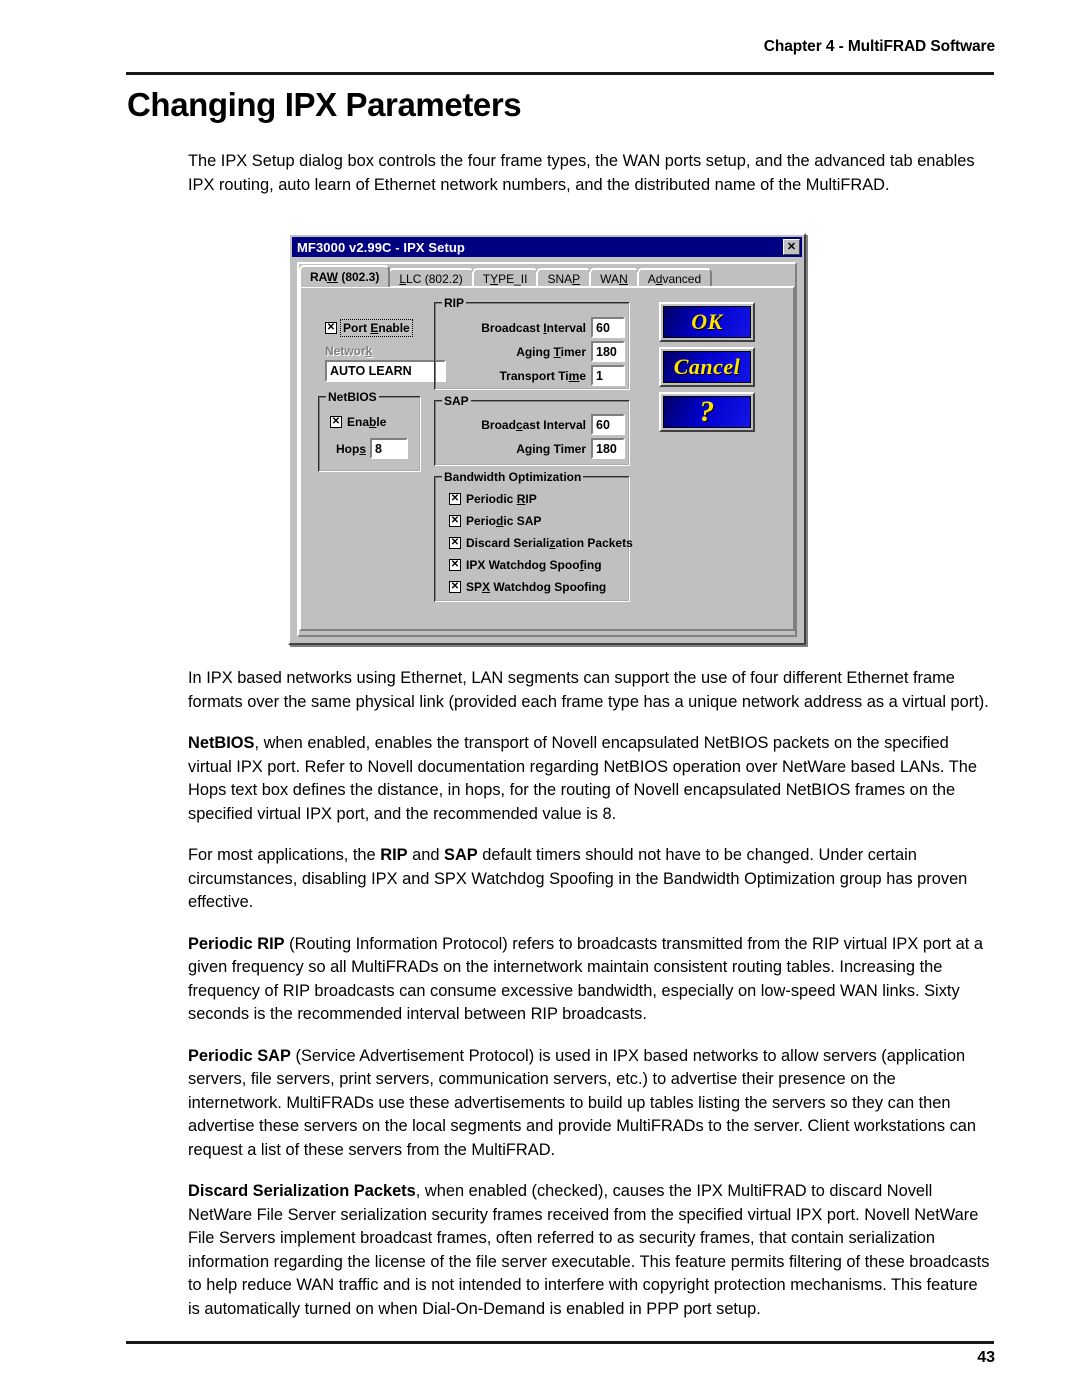  Describe the element at coordinates (505, 277) in the screenshot. I see `tab-type-ii: TYPE_II` at that location.